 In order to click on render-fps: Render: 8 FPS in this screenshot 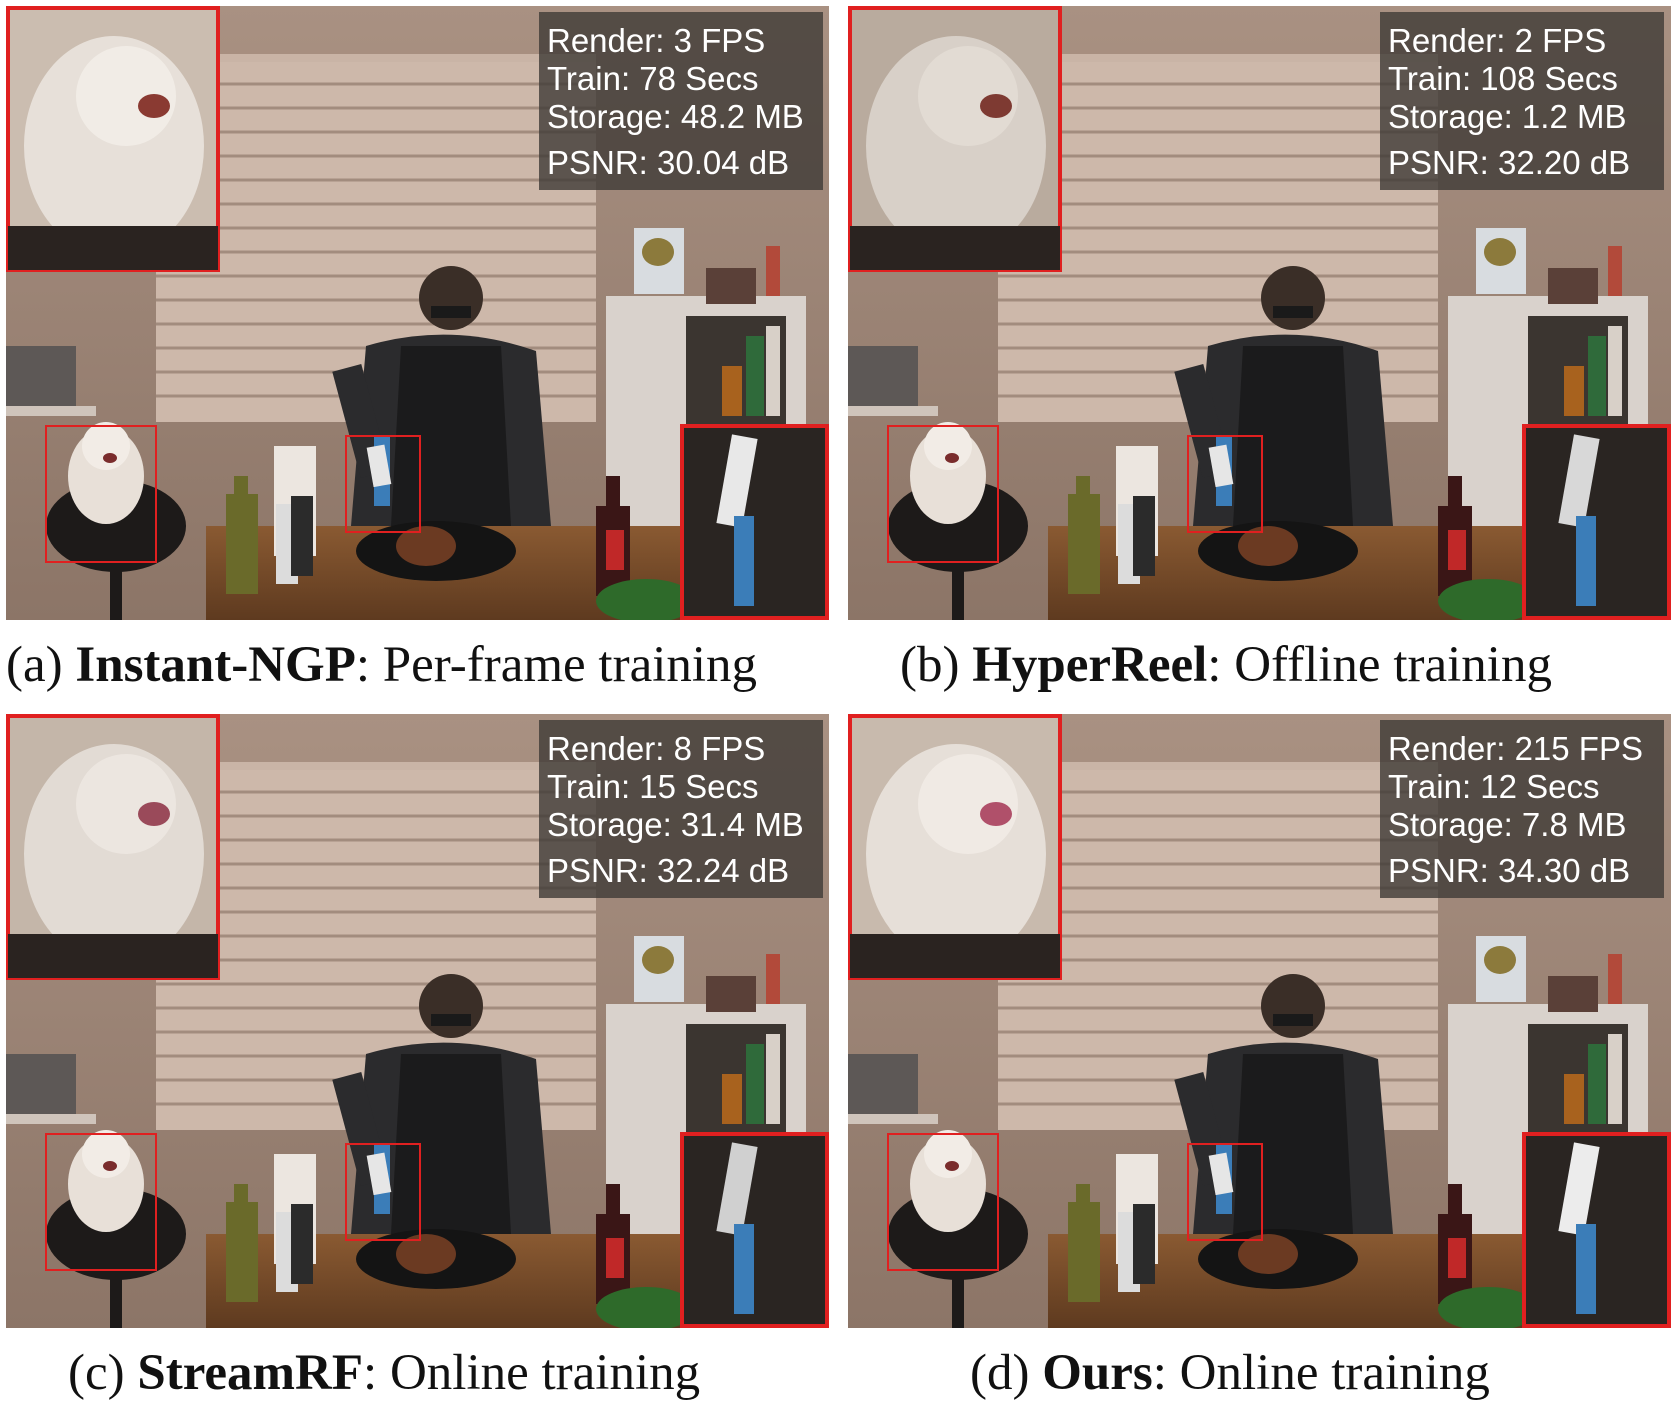, I will do `click(656, 748)`.